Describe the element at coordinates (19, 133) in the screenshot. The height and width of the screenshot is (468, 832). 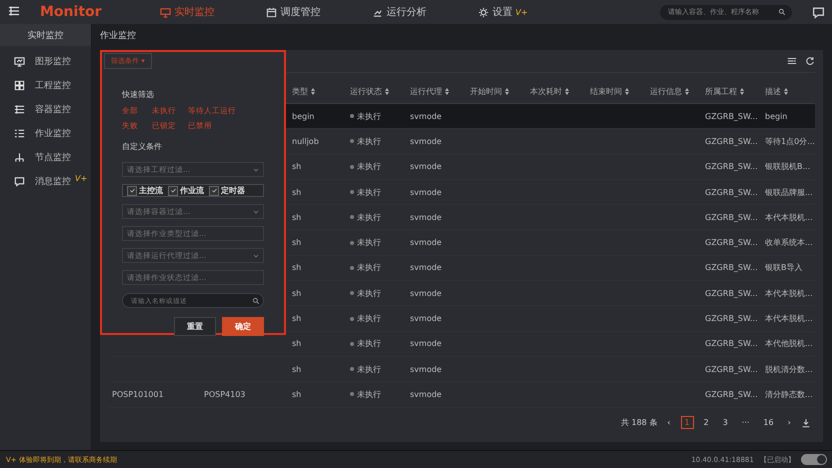
I see `bullet-list-icon` at that location.